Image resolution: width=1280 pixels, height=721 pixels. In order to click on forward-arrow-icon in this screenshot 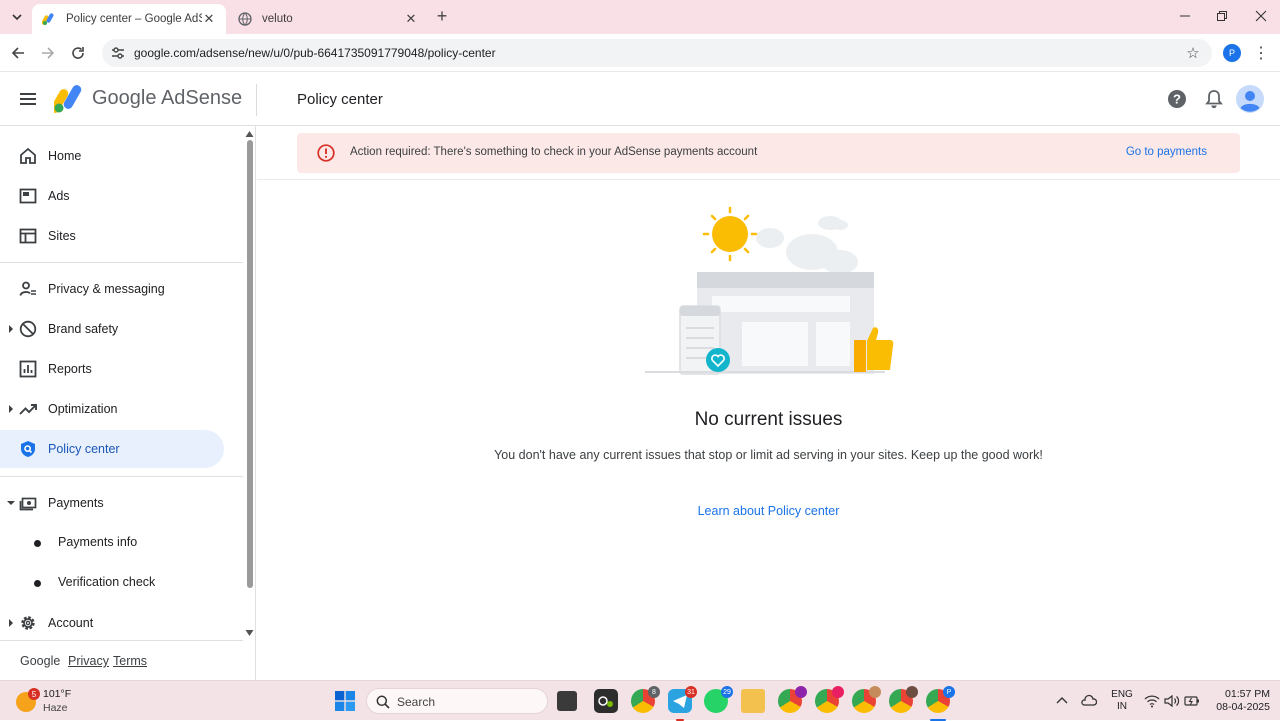, I will do `click(48, 53)`.